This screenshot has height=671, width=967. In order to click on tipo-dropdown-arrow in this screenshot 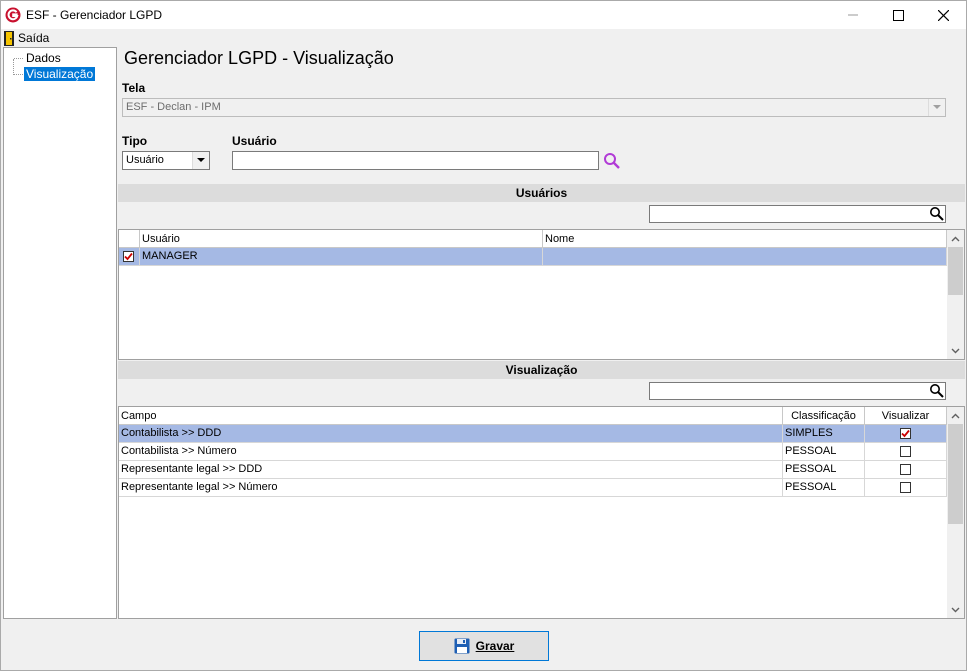, I will do `click(200, 160)`.